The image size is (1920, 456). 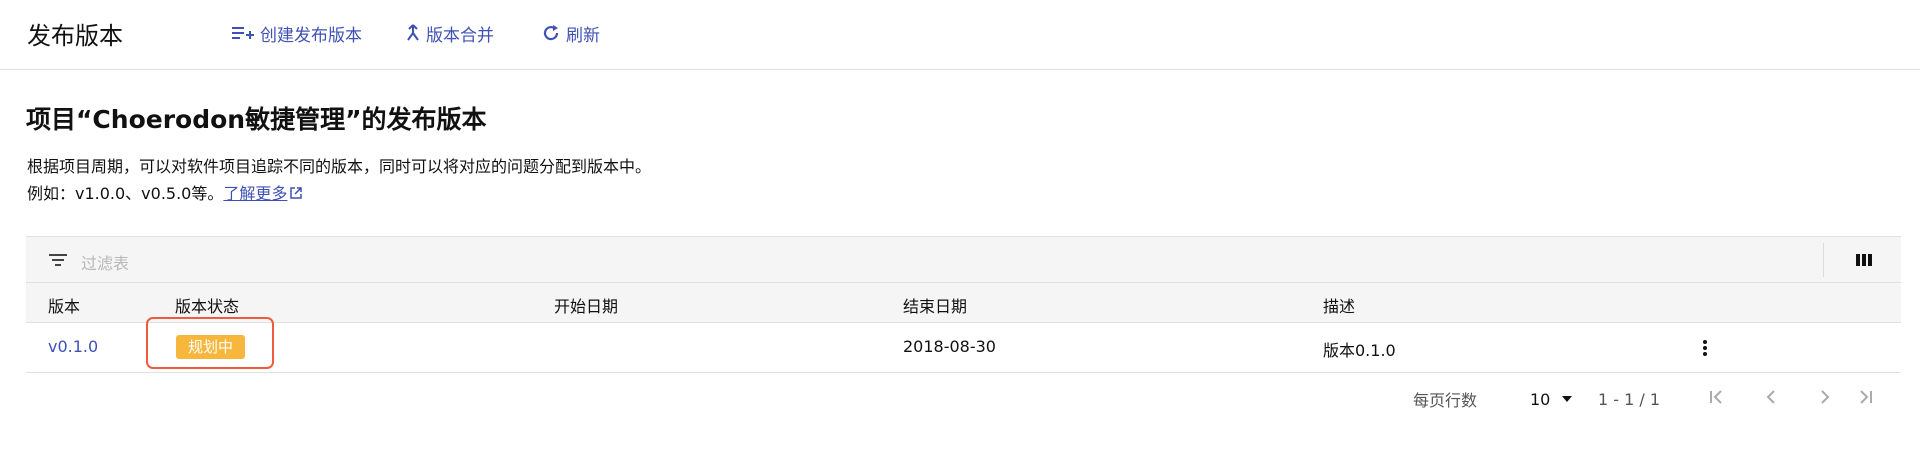 I want to click on page-title: 发布版本, so click(x=75, y=36).